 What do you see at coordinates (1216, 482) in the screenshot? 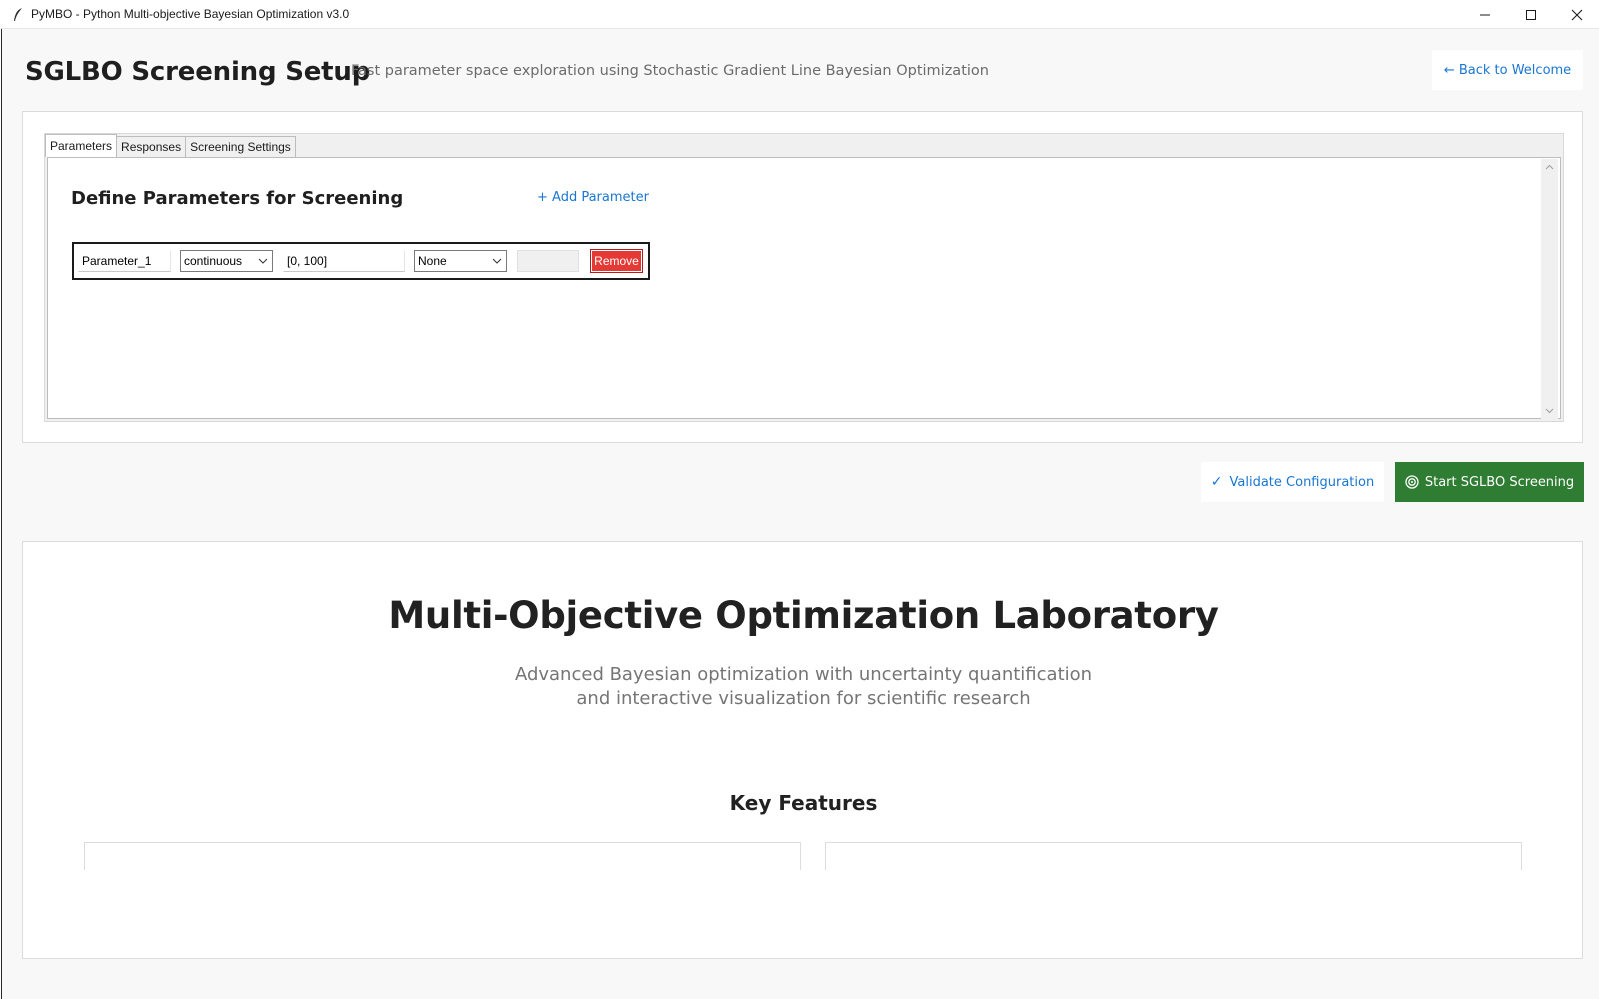
I see `checkmark-icon: ✓` at bounding box center [1216, 482].